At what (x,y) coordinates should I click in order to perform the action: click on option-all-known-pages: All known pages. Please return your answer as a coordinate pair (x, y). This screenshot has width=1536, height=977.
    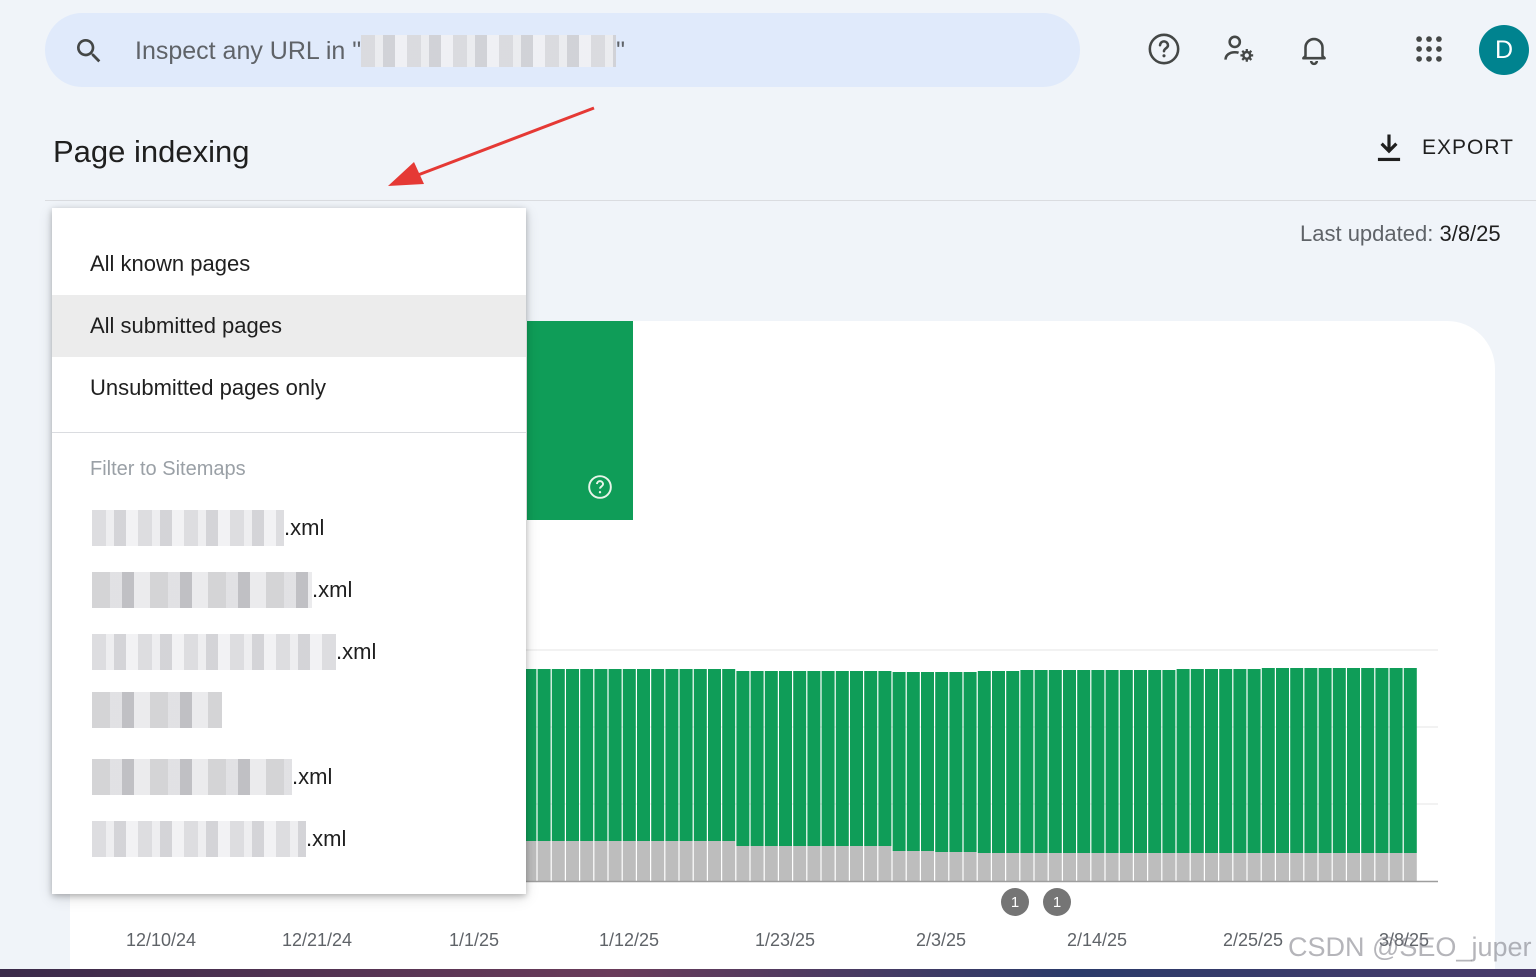
    Looking at the image, I should click on (289, 264).